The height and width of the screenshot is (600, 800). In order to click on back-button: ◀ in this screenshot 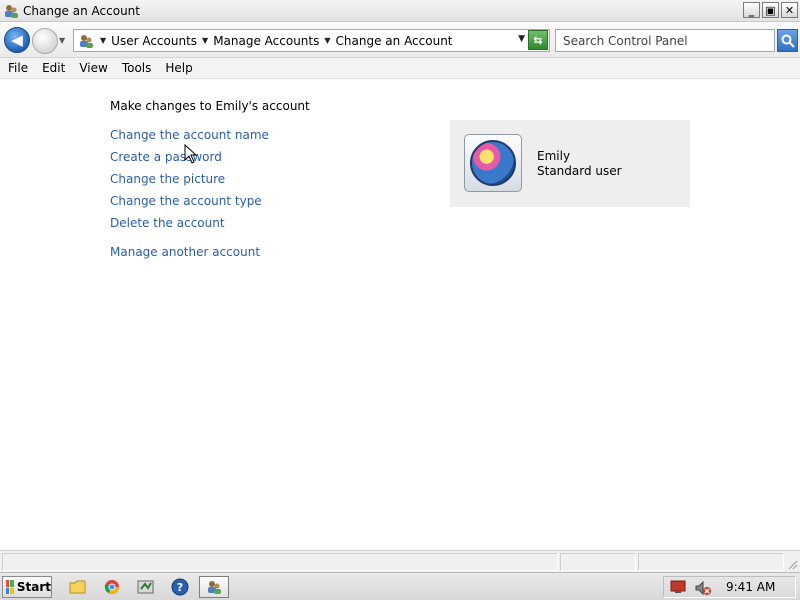, I will do `click(17, 40)`.